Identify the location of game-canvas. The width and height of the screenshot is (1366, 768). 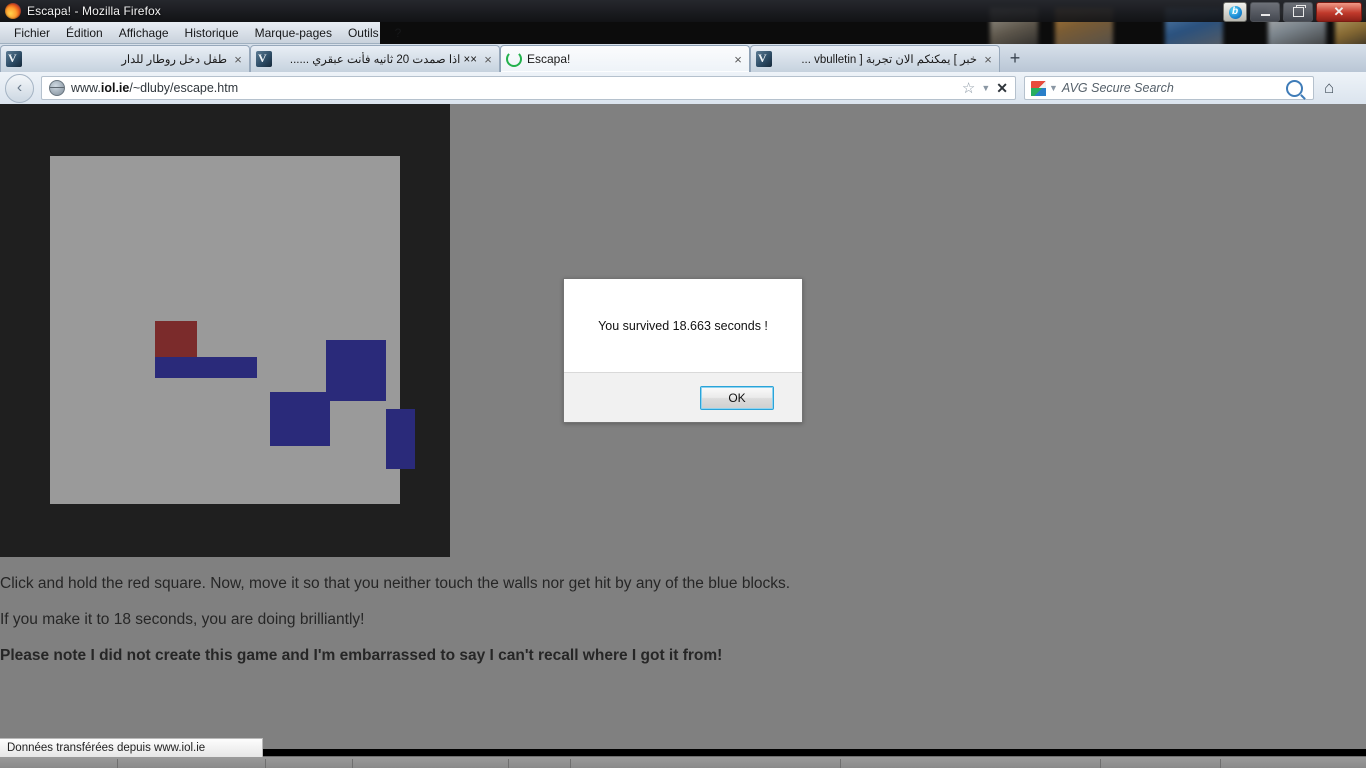
(232, 330).